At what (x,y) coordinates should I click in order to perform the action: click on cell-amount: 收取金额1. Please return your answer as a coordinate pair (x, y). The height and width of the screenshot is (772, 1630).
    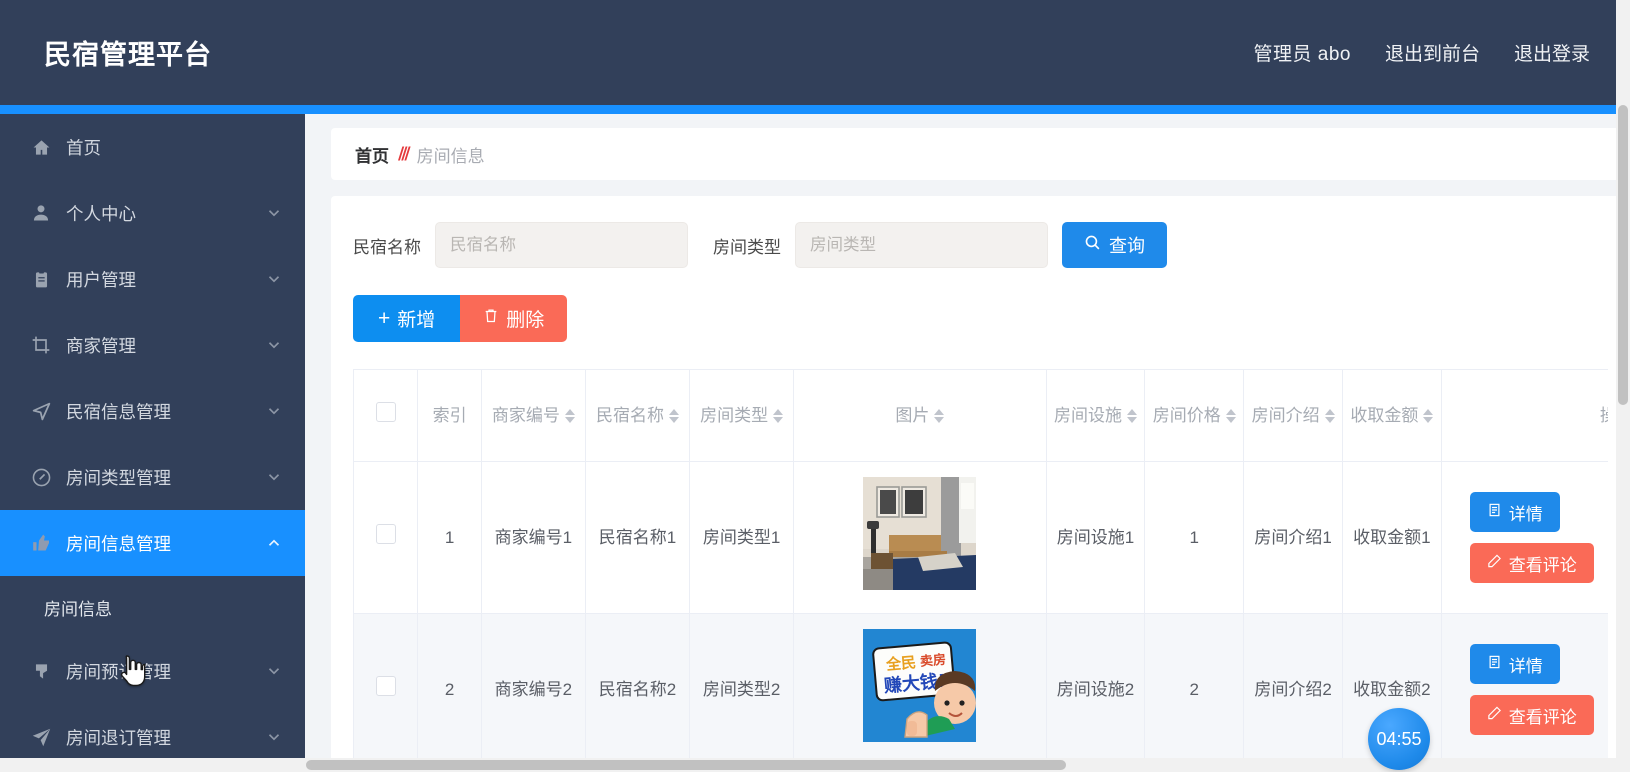
    Looking at the image, I should click on (1391, 537).